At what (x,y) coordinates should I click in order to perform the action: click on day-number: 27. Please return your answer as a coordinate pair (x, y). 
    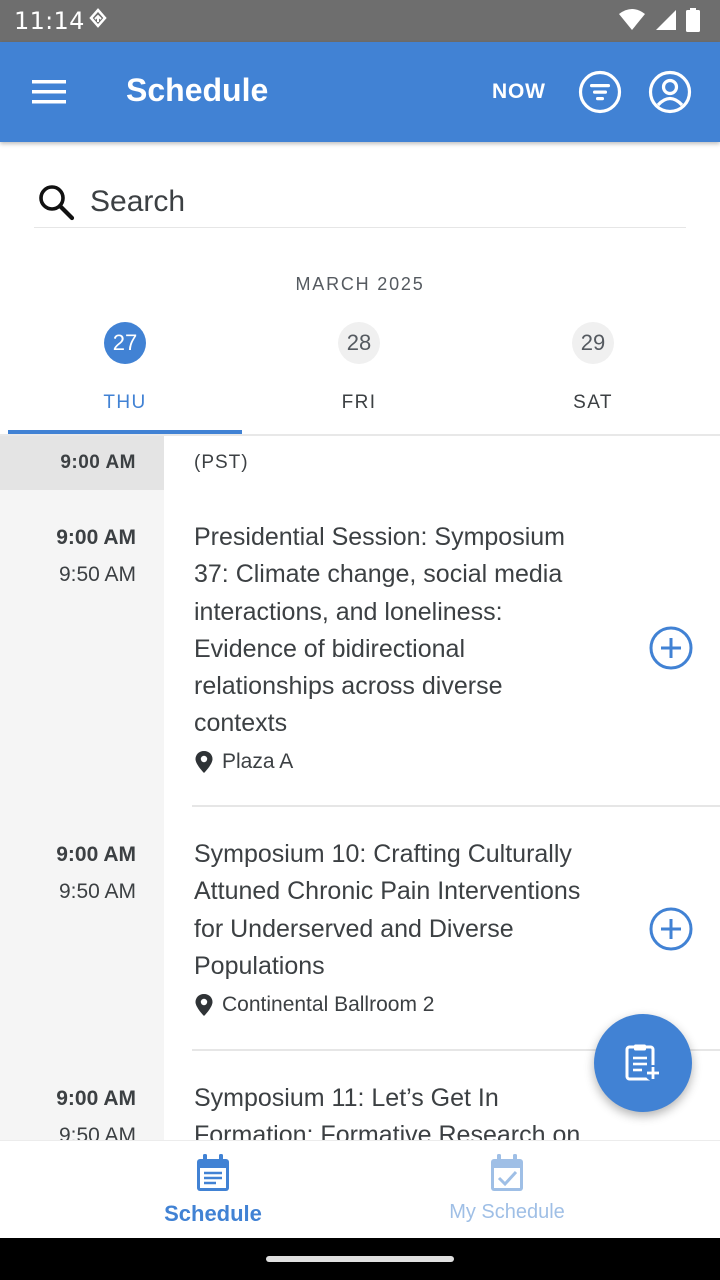
    Looking at the image, I should click on (125, 343).